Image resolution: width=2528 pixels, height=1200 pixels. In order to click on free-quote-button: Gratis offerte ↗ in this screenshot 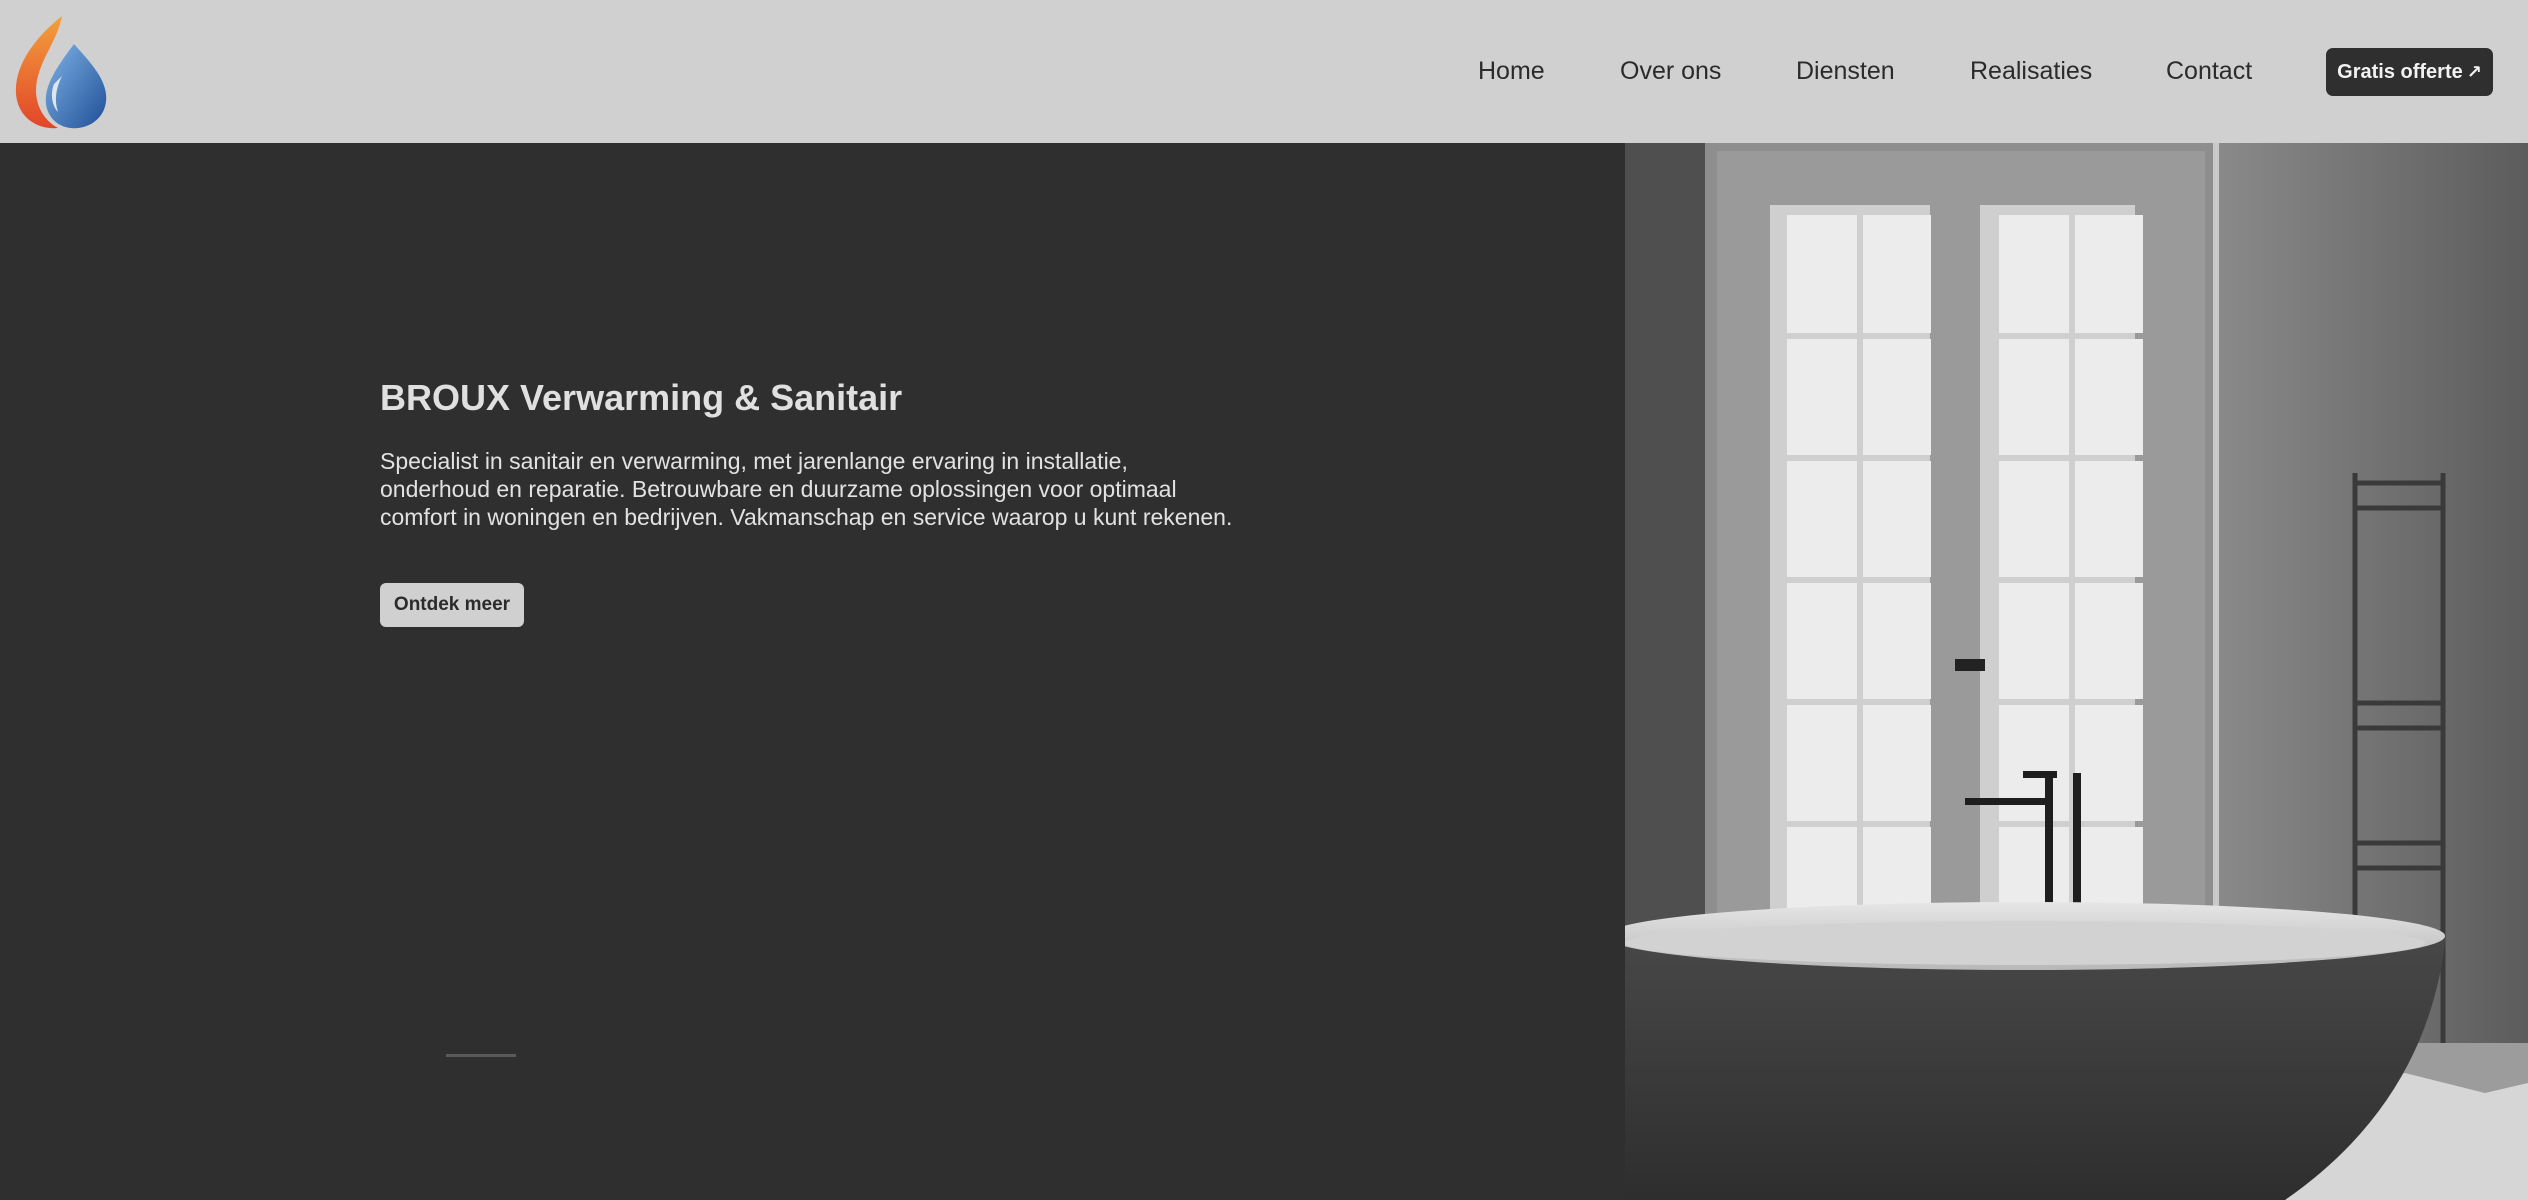, I will do `click(2409, 72)`.